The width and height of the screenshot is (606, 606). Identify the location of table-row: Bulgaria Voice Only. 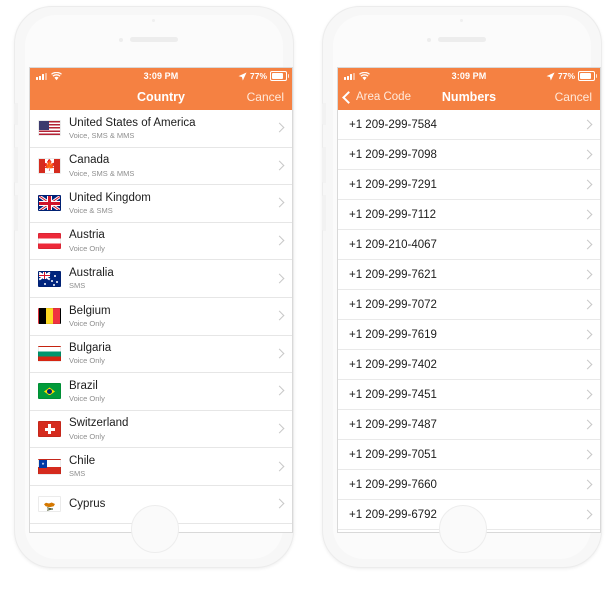
(161, 355).